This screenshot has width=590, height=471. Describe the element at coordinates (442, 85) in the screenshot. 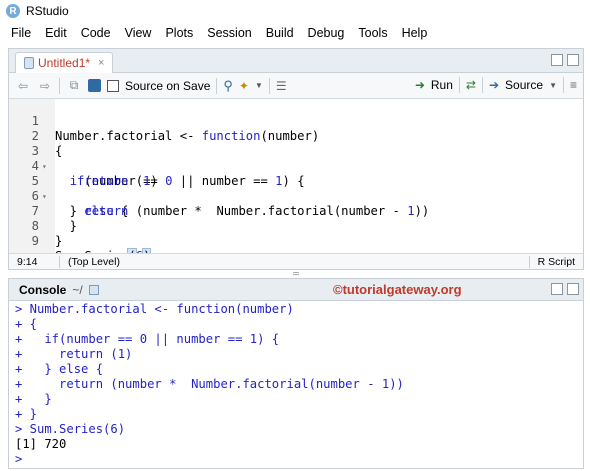

I see `run-button: Run` at that location.